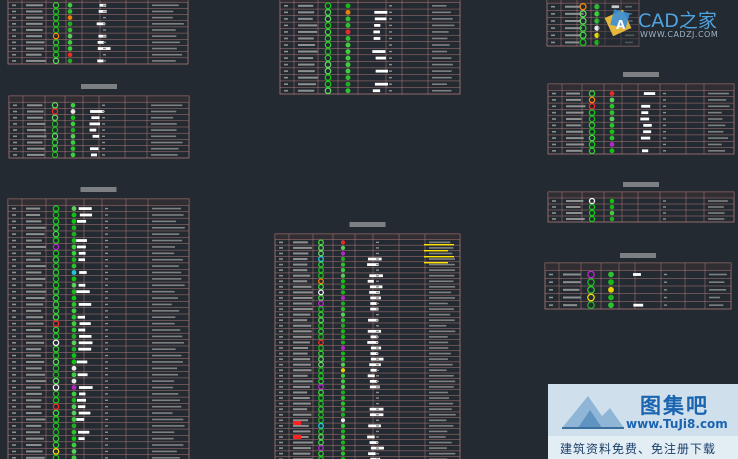 This screenshot has width=738, height=459. What do you see at coordinates (641, 195) in the screenshot?
I see `table-header` at bounding box center [641, 195].